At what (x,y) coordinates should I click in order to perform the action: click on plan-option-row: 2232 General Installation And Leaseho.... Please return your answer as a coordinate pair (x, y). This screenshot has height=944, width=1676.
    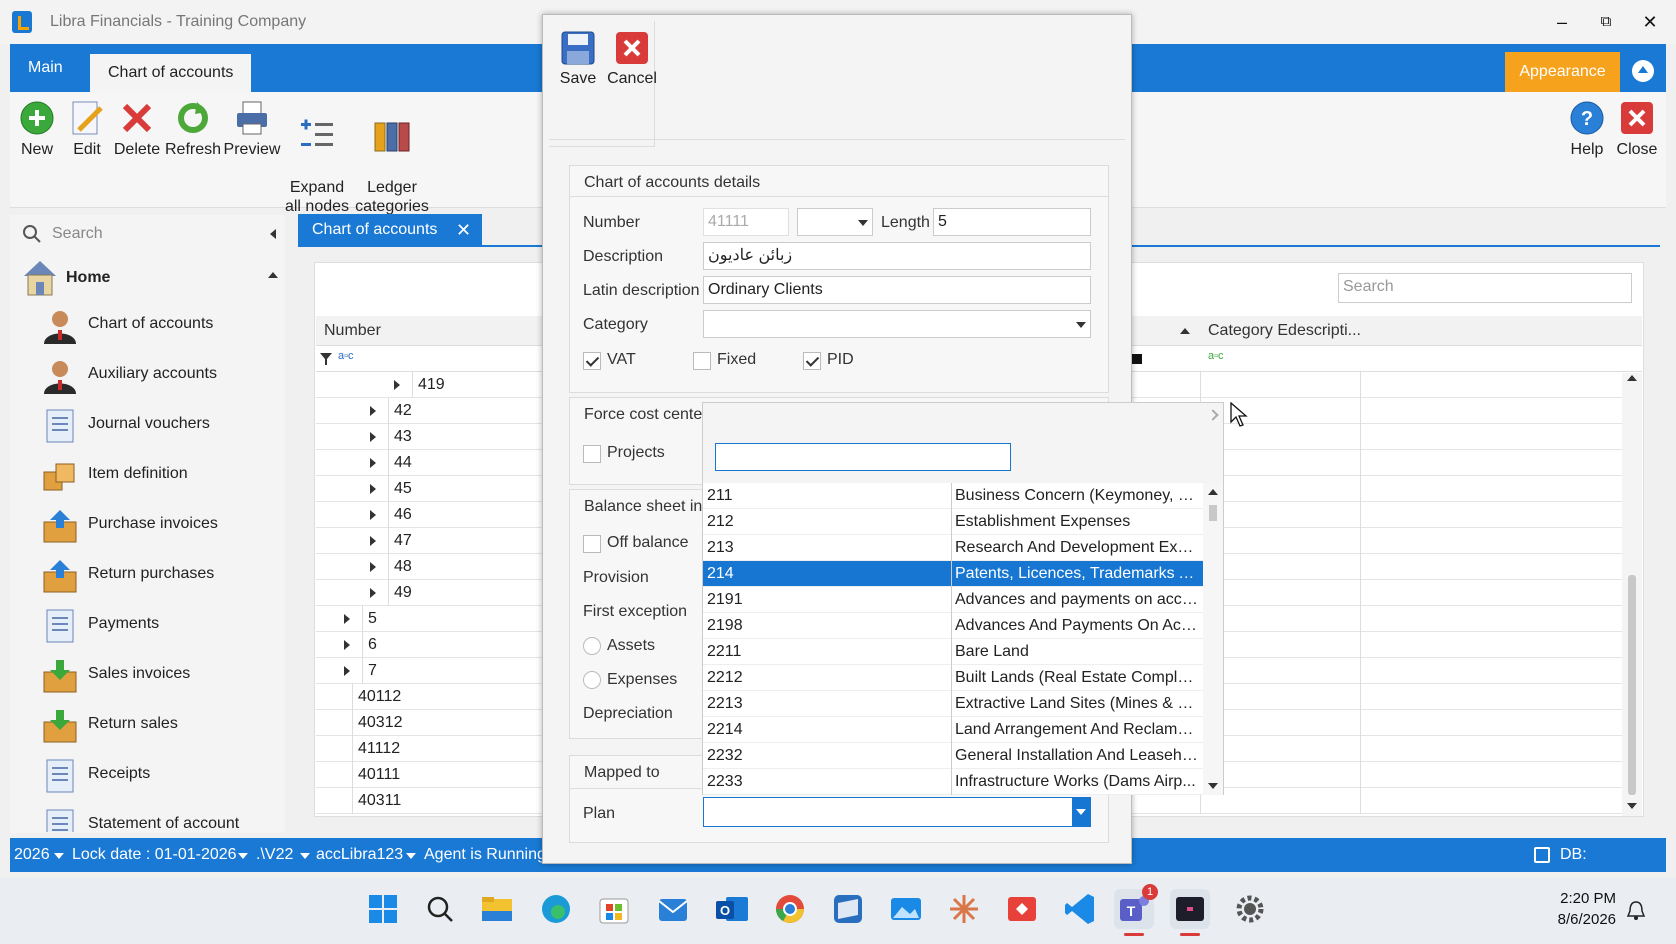
    Looking at the image, I should click on (953, 756).